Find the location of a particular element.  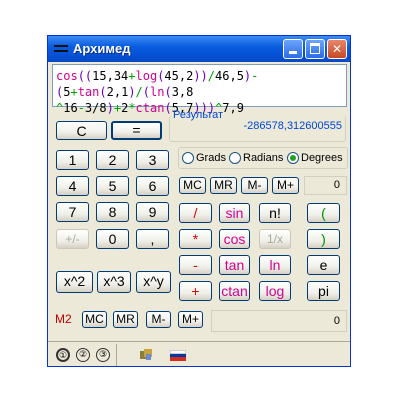

power-button: x^y is located at coordinates (153, 282).